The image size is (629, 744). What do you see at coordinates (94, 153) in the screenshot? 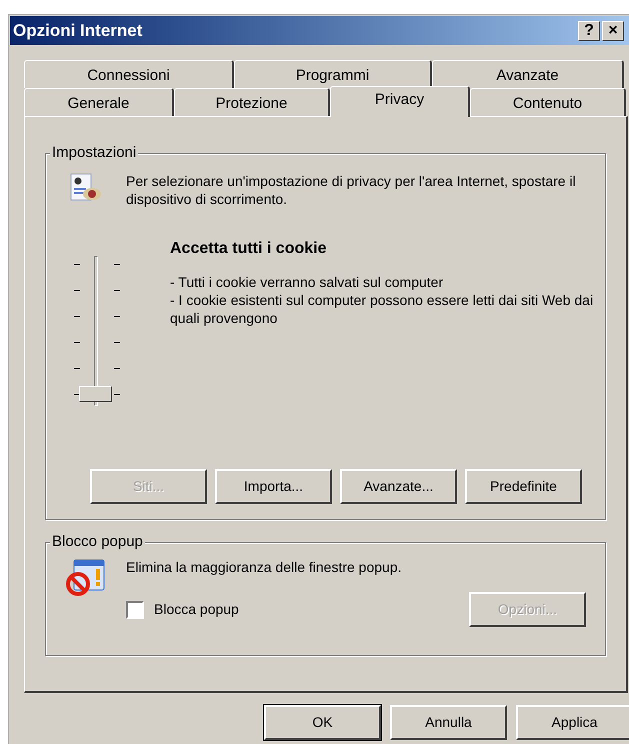
I see `group-title: Impostazioni` at bounding box center [94, 153].